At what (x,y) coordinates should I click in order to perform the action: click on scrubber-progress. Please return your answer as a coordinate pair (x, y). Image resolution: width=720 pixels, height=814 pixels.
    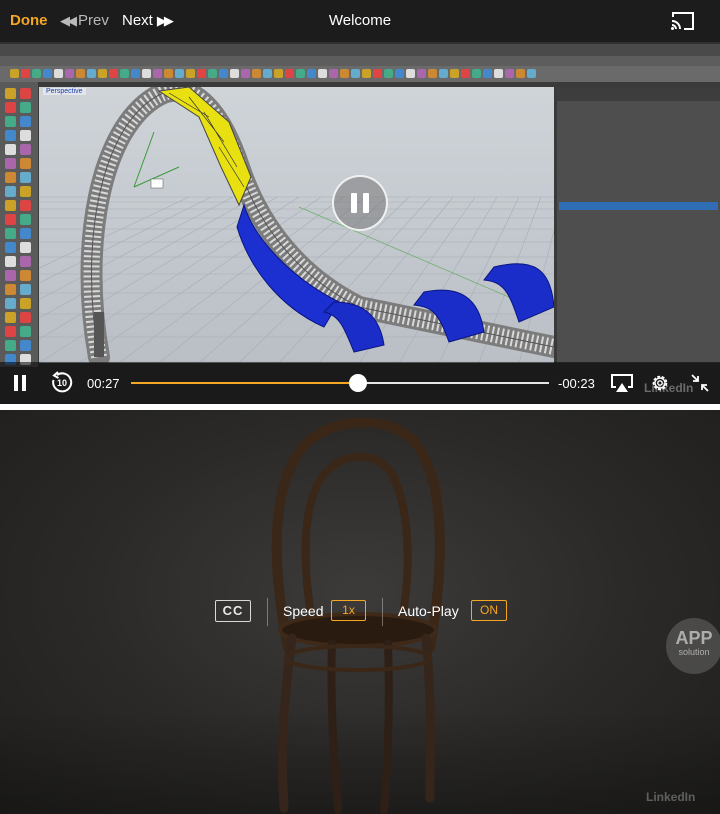
    Looking at the image, I should click on (245, 383).